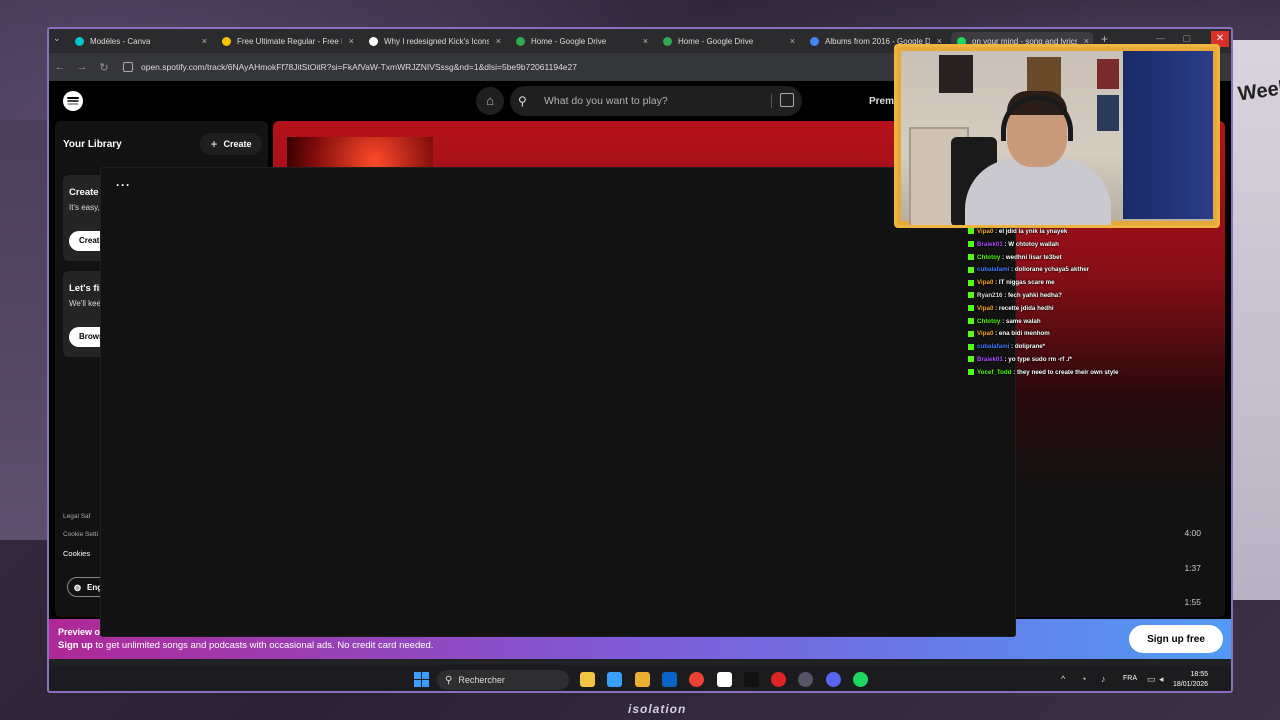 The width and height of the screenshot is (1280, 720). I want to click on clock: 18:55 18/01/2026, so click(1190, 680).